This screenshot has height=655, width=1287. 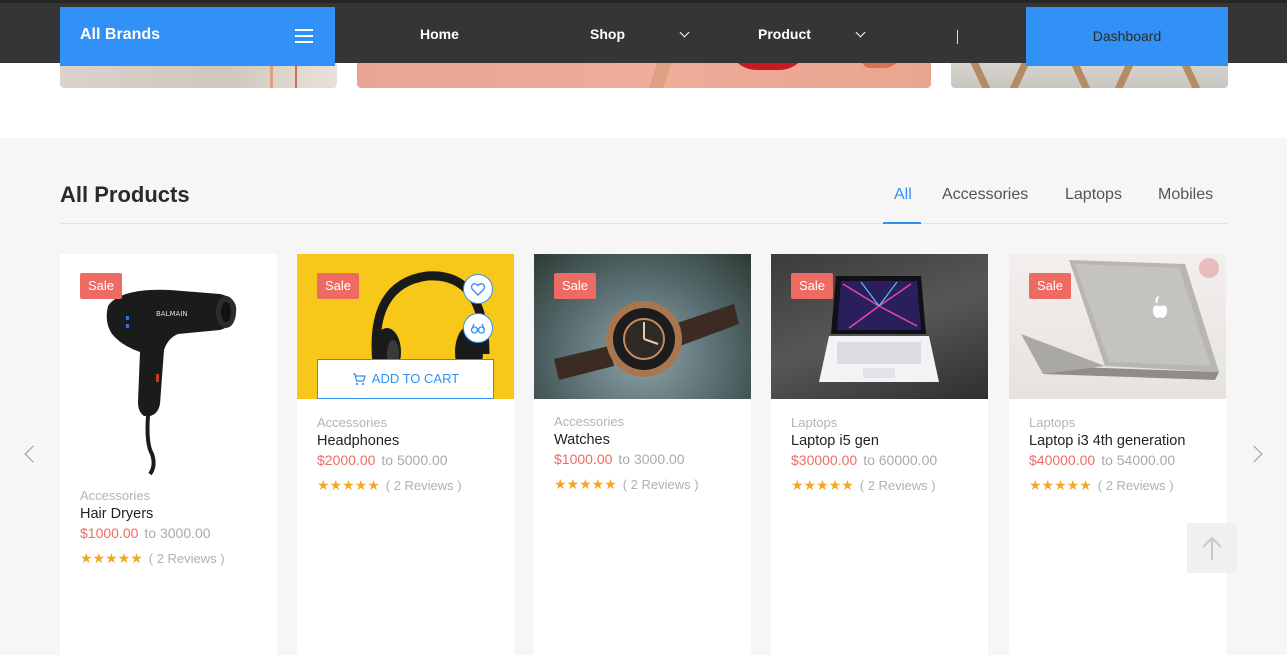 I want to click on product-price: $40000.00 to 54000.00, so click(x=1107, y=460).